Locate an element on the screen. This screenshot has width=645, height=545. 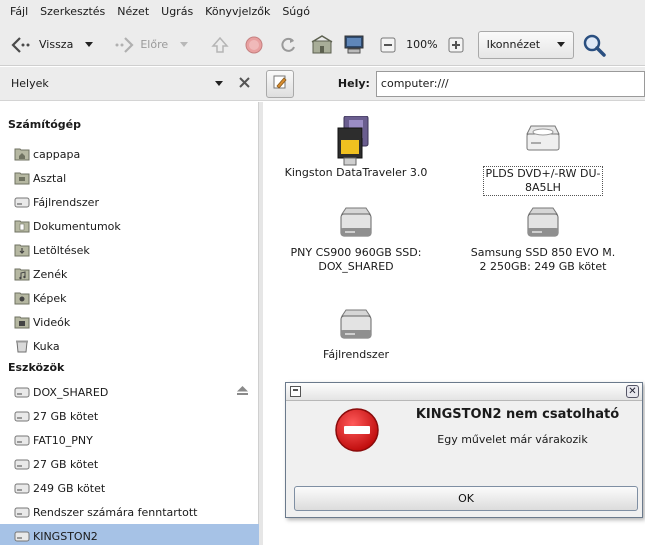
usb-drive-icon is located at coordinates (356, 139).